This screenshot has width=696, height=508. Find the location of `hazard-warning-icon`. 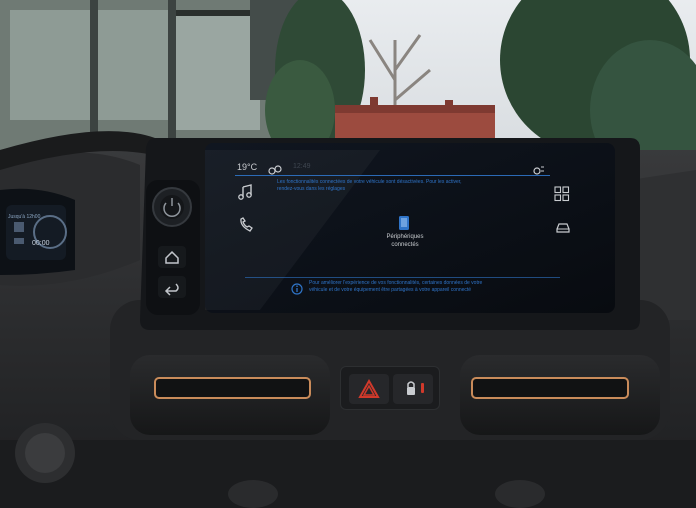

hazard-warning-icon is located at coordinates (369, 388).